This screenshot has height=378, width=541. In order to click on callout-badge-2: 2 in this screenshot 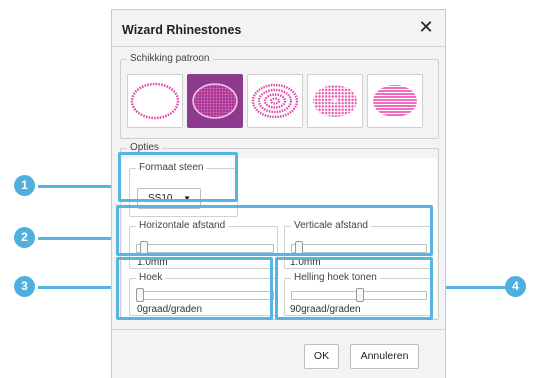, I will do `click(24, 237)`.